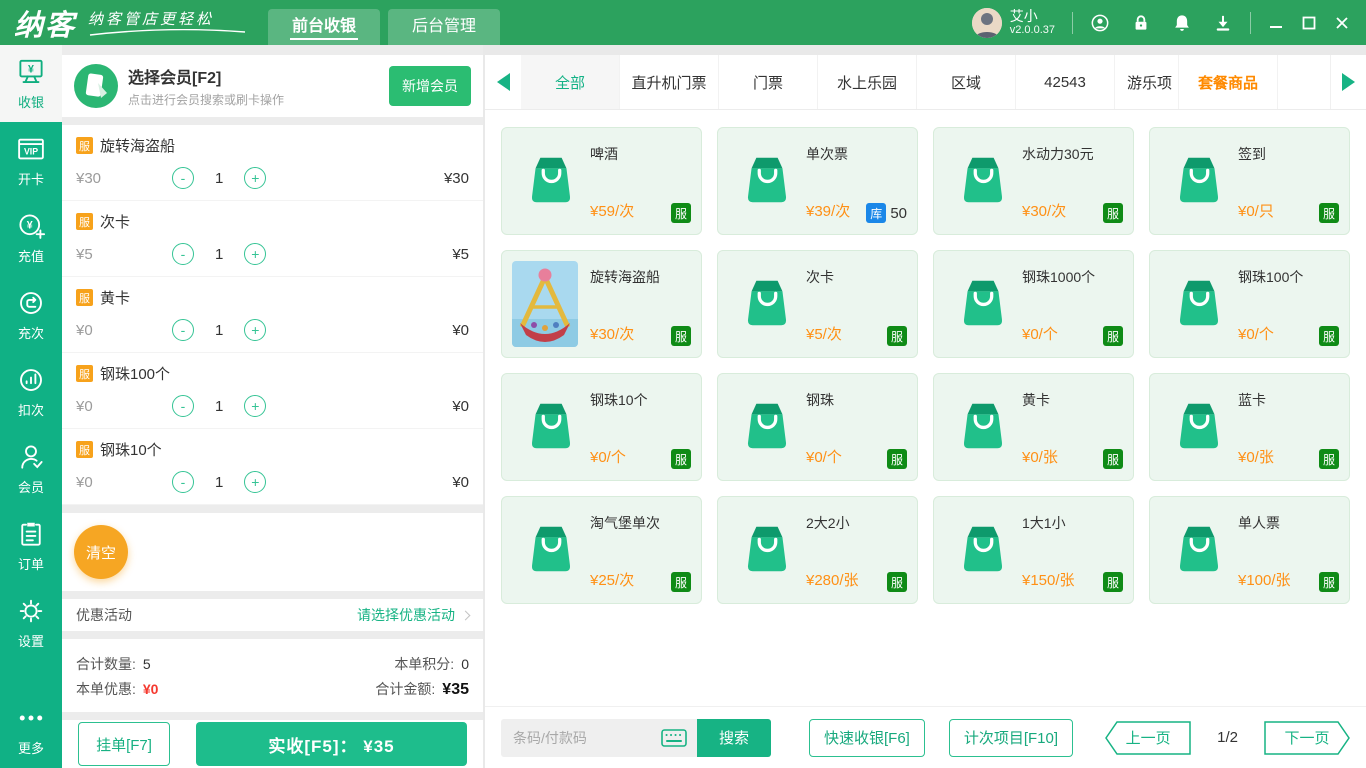  What do you see at coordinates (272, 615) in the screenshot?
I see `promo-row: 优惠活动 请选择优惠活动` at bounding box center [272, 615].